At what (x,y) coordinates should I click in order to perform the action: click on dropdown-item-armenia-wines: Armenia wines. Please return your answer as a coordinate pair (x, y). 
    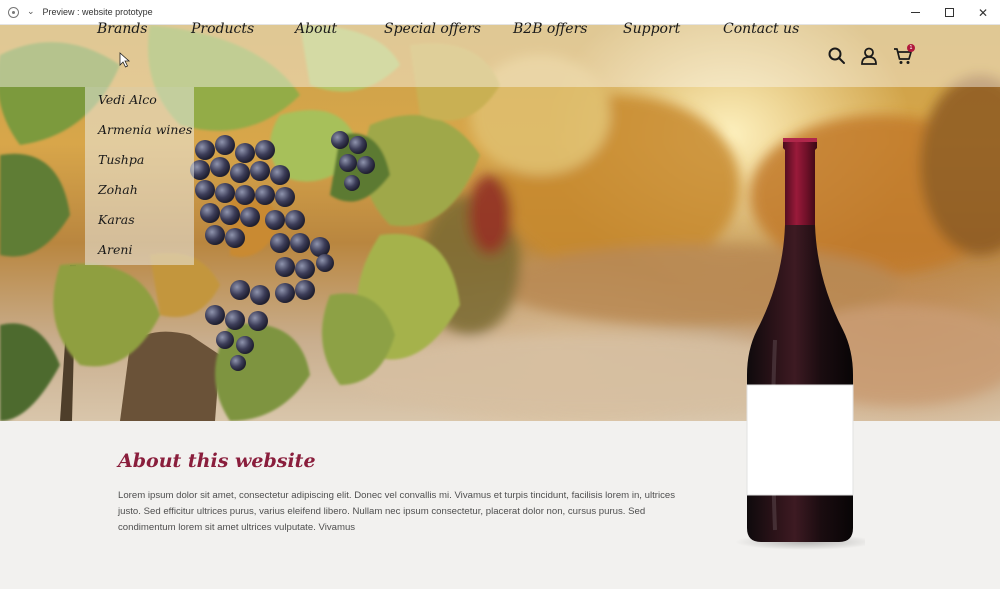
    Looking at the image, I should click on (145, 129).